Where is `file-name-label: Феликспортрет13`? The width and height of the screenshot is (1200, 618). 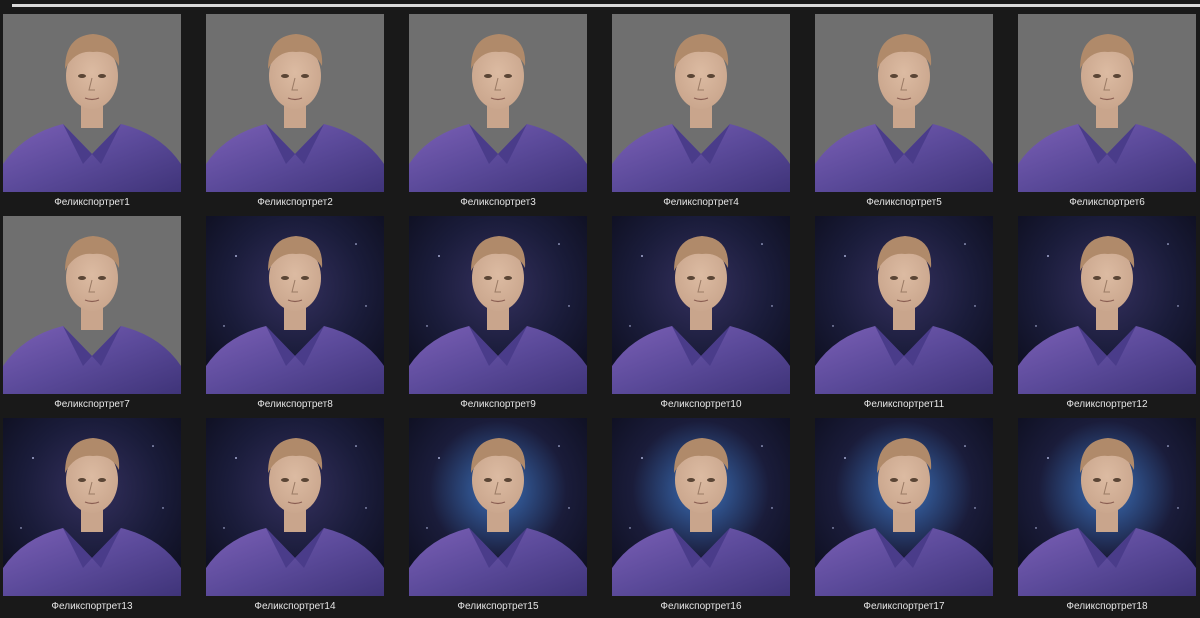 file-name-label: Феликспортрет13 is located at coordinates (92, 606).